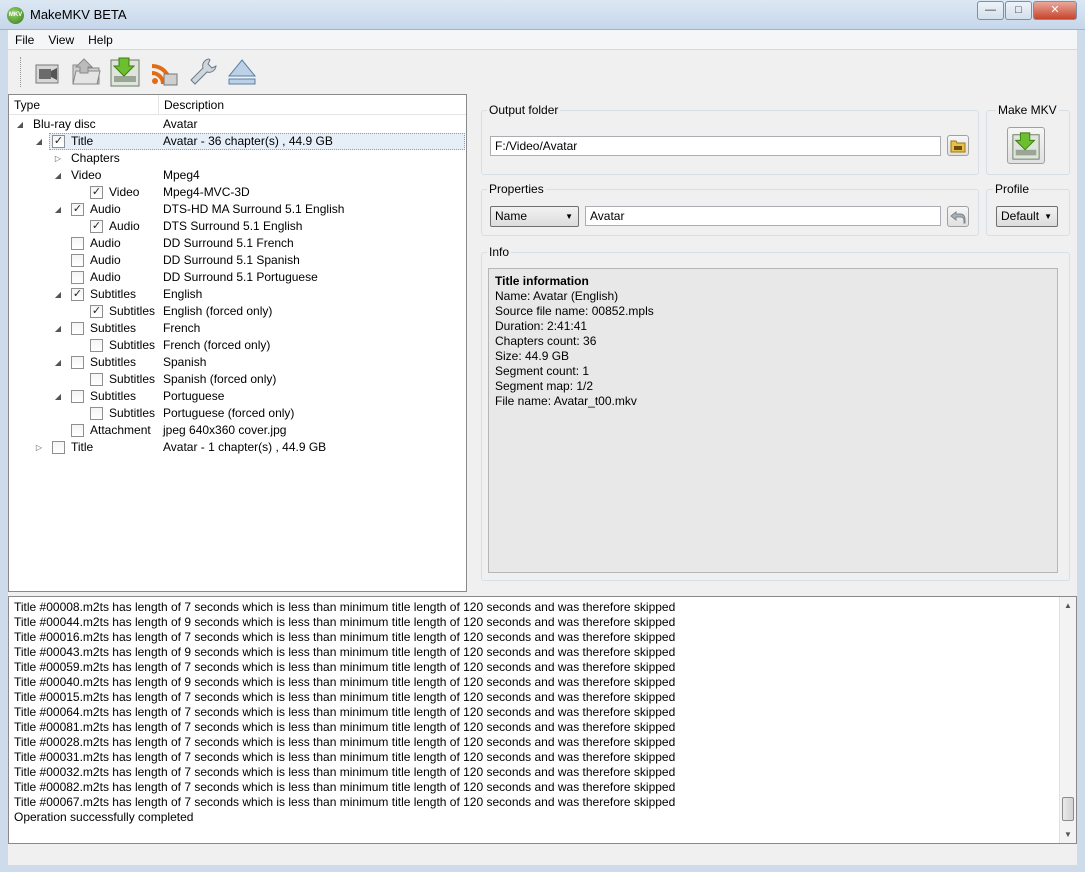 This screenshot has height=872, width=1085. Describe the element at coordinates (1055, 10) in the screenshot. I see `close-button: ✕` at that location.